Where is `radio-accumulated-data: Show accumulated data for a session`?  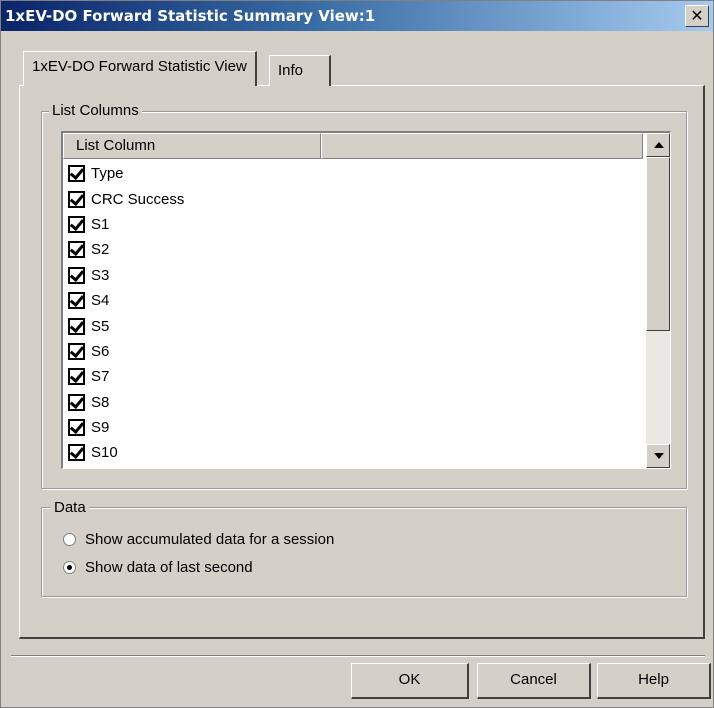 radio-accumulated-data: Show accumulated data for a session is located at coordinates (198, 539).